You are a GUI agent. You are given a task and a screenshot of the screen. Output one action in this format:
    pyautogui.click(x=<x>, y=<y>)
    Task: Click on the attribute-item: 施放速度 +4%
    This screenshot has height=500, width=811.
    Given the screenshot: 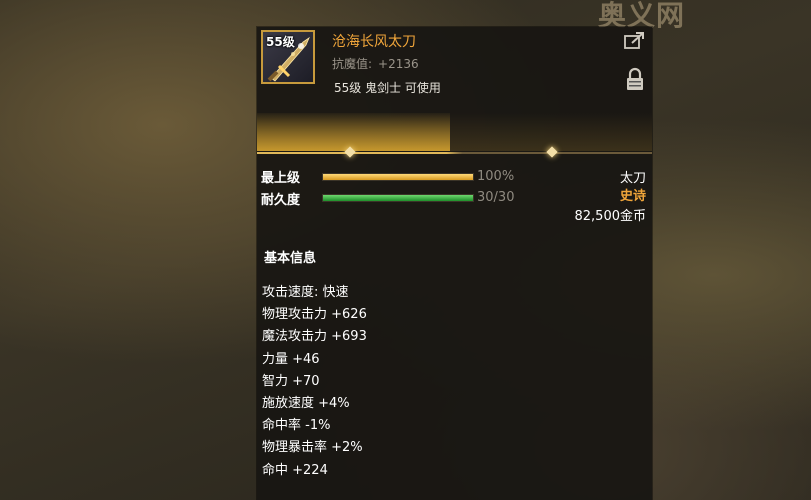 What is the action you would take?
    pyautogui.click(x=306, y=403)
    